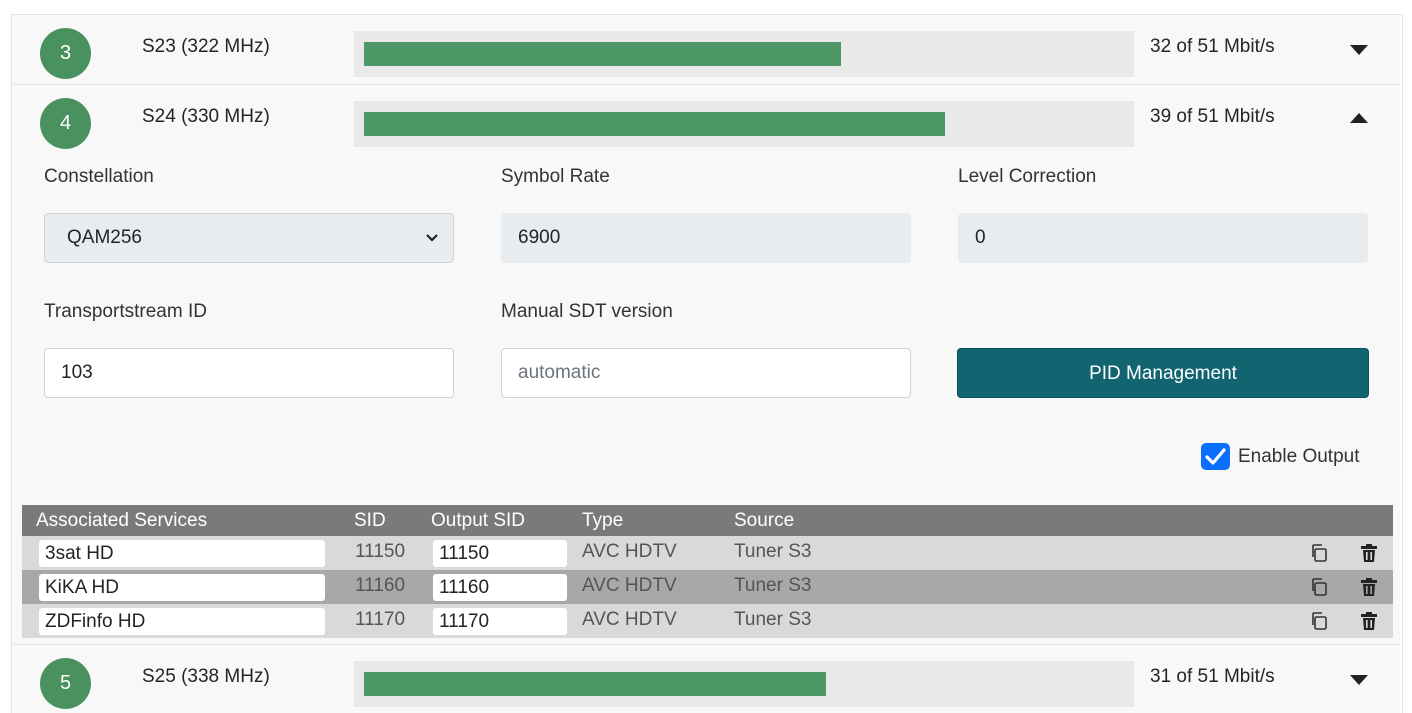 This screenshot has width=1412, height=713. What do you see at coordinates (182, 621) in the screenshot?
I see `service-name-input: ZDFinfo HD` at bounding box center [182, 621].